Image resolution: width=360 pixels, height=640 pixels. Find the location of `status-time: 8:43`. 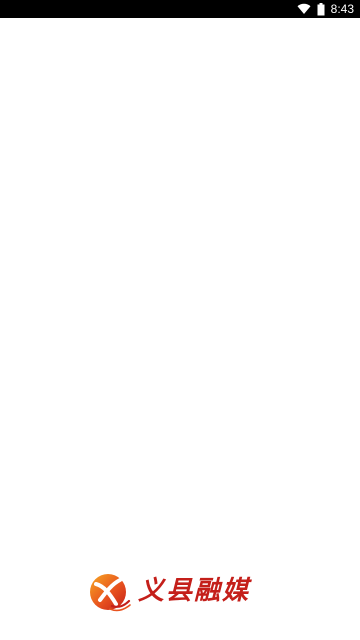

status-time: 8:43 is located at coordinates (342, 9).